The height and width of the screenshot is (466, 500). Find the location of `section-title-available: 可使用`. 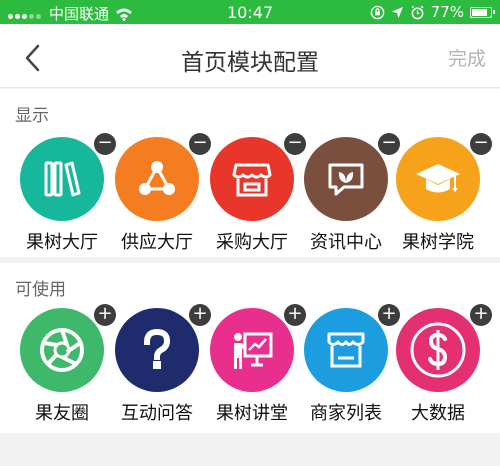

section-title-available: 可使用 is located at coordinates (40, 290).